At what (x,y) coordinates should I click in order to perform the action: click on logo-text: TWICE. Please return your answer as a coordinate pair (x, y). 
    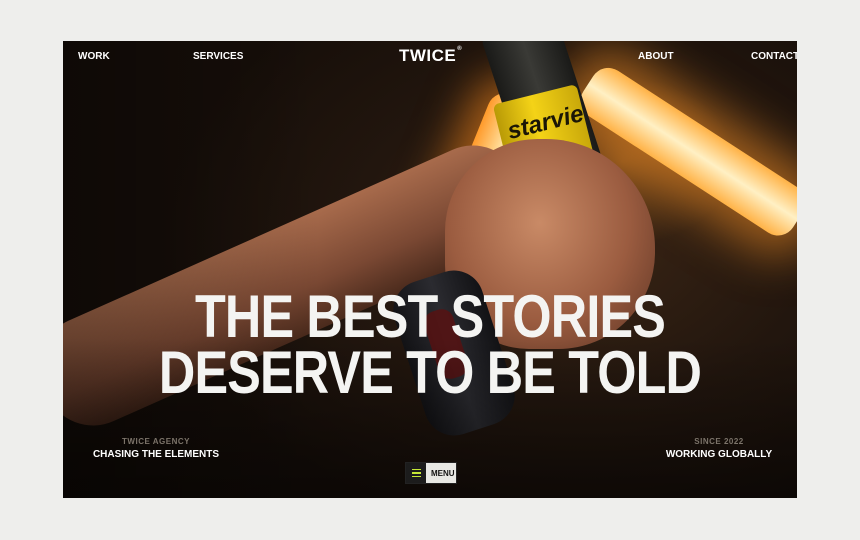
    Looking at the image, I should click on (428, 55).